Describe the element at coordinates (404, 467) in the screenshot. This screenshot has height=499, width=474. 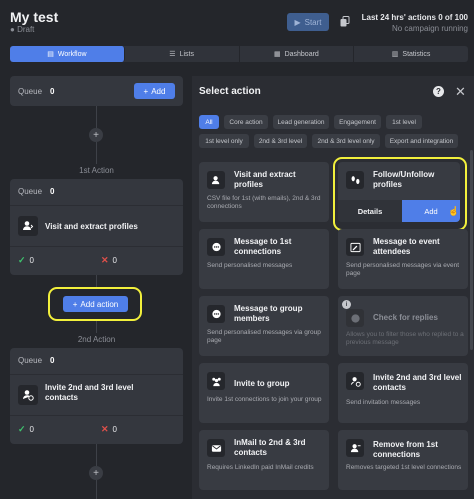
I see `option-desc: Removes targeted 1st level connections` at that location.